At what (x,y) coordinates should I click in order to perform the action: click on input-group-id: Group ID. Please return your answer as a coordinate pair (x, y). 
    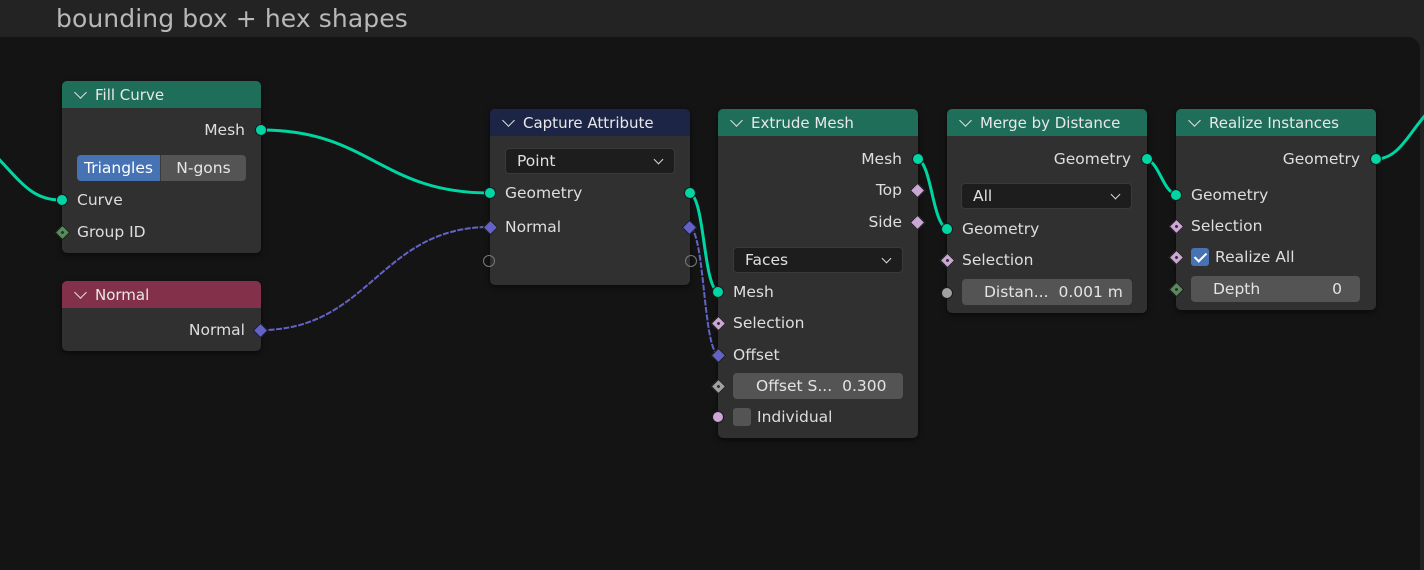
    Looking at the image, I should click on (157, 232).